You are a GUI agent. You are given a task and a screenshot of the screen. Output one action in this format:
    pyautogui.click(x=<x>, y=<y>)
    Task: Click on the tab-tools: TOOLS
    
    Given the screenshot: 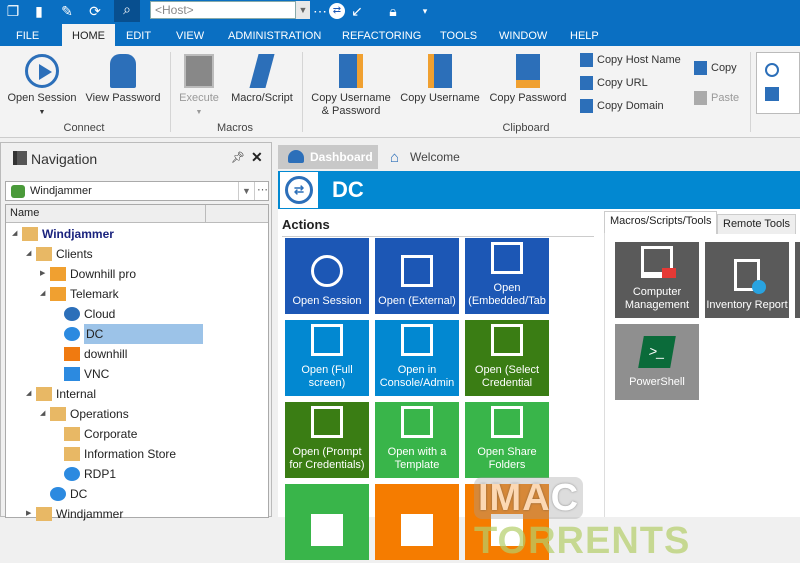 What is the action you would take?
    pyautogui.click(x=458, y=36)
    